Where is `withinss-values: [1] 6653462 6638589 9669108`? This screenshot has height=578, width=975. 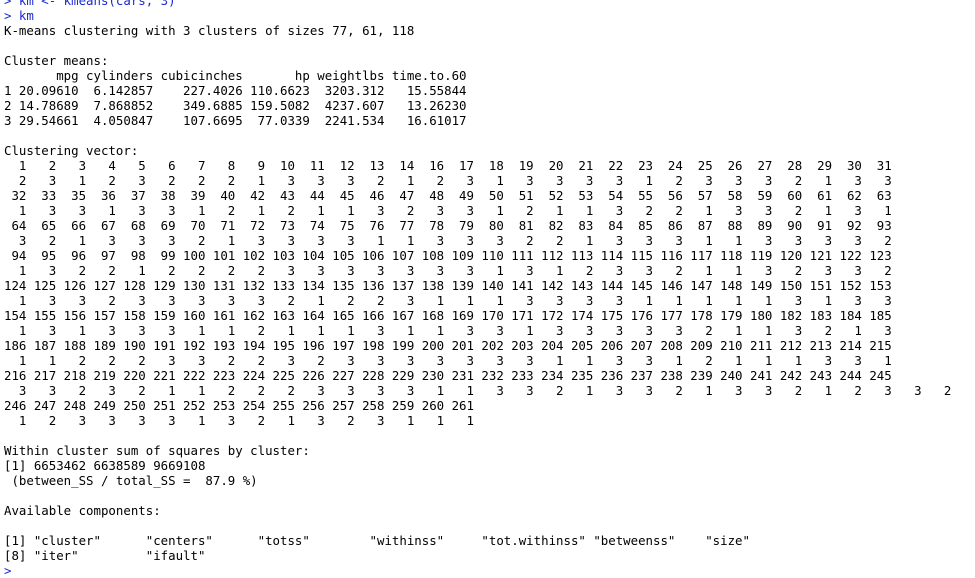 withinss-values: [1] 6653462 6638589 9669108 is located at coordinates (105, 465).